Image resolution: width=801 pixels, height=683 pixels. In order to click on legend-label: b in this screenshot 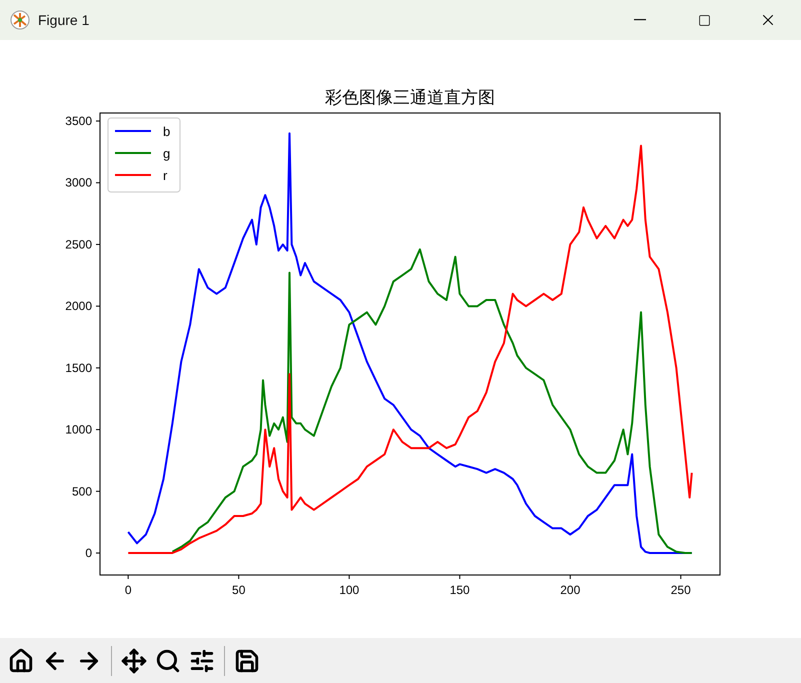, I will do `click(166, 131)`.